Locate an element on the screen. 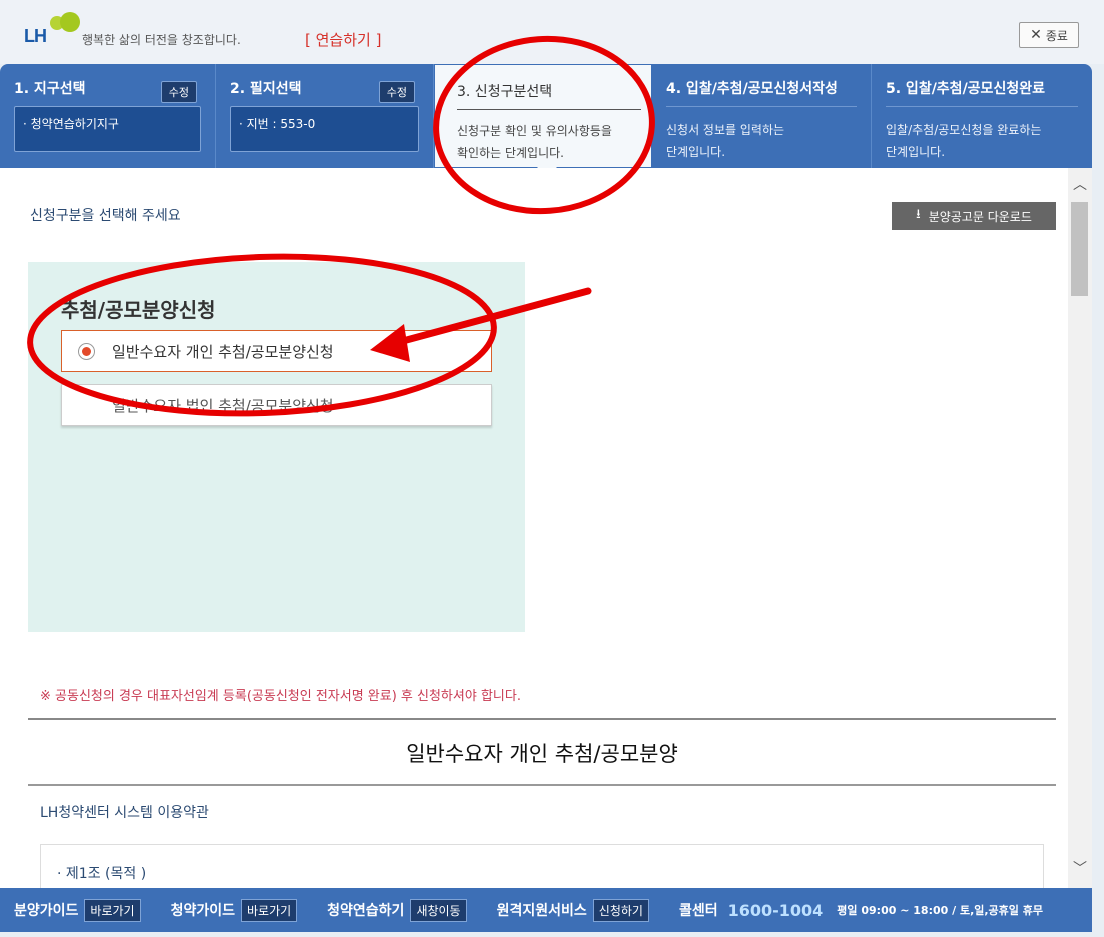 The image size is (1104, 937). footer-practice: 청약연습하기 새창이동 is located at coordinates (397, 910).